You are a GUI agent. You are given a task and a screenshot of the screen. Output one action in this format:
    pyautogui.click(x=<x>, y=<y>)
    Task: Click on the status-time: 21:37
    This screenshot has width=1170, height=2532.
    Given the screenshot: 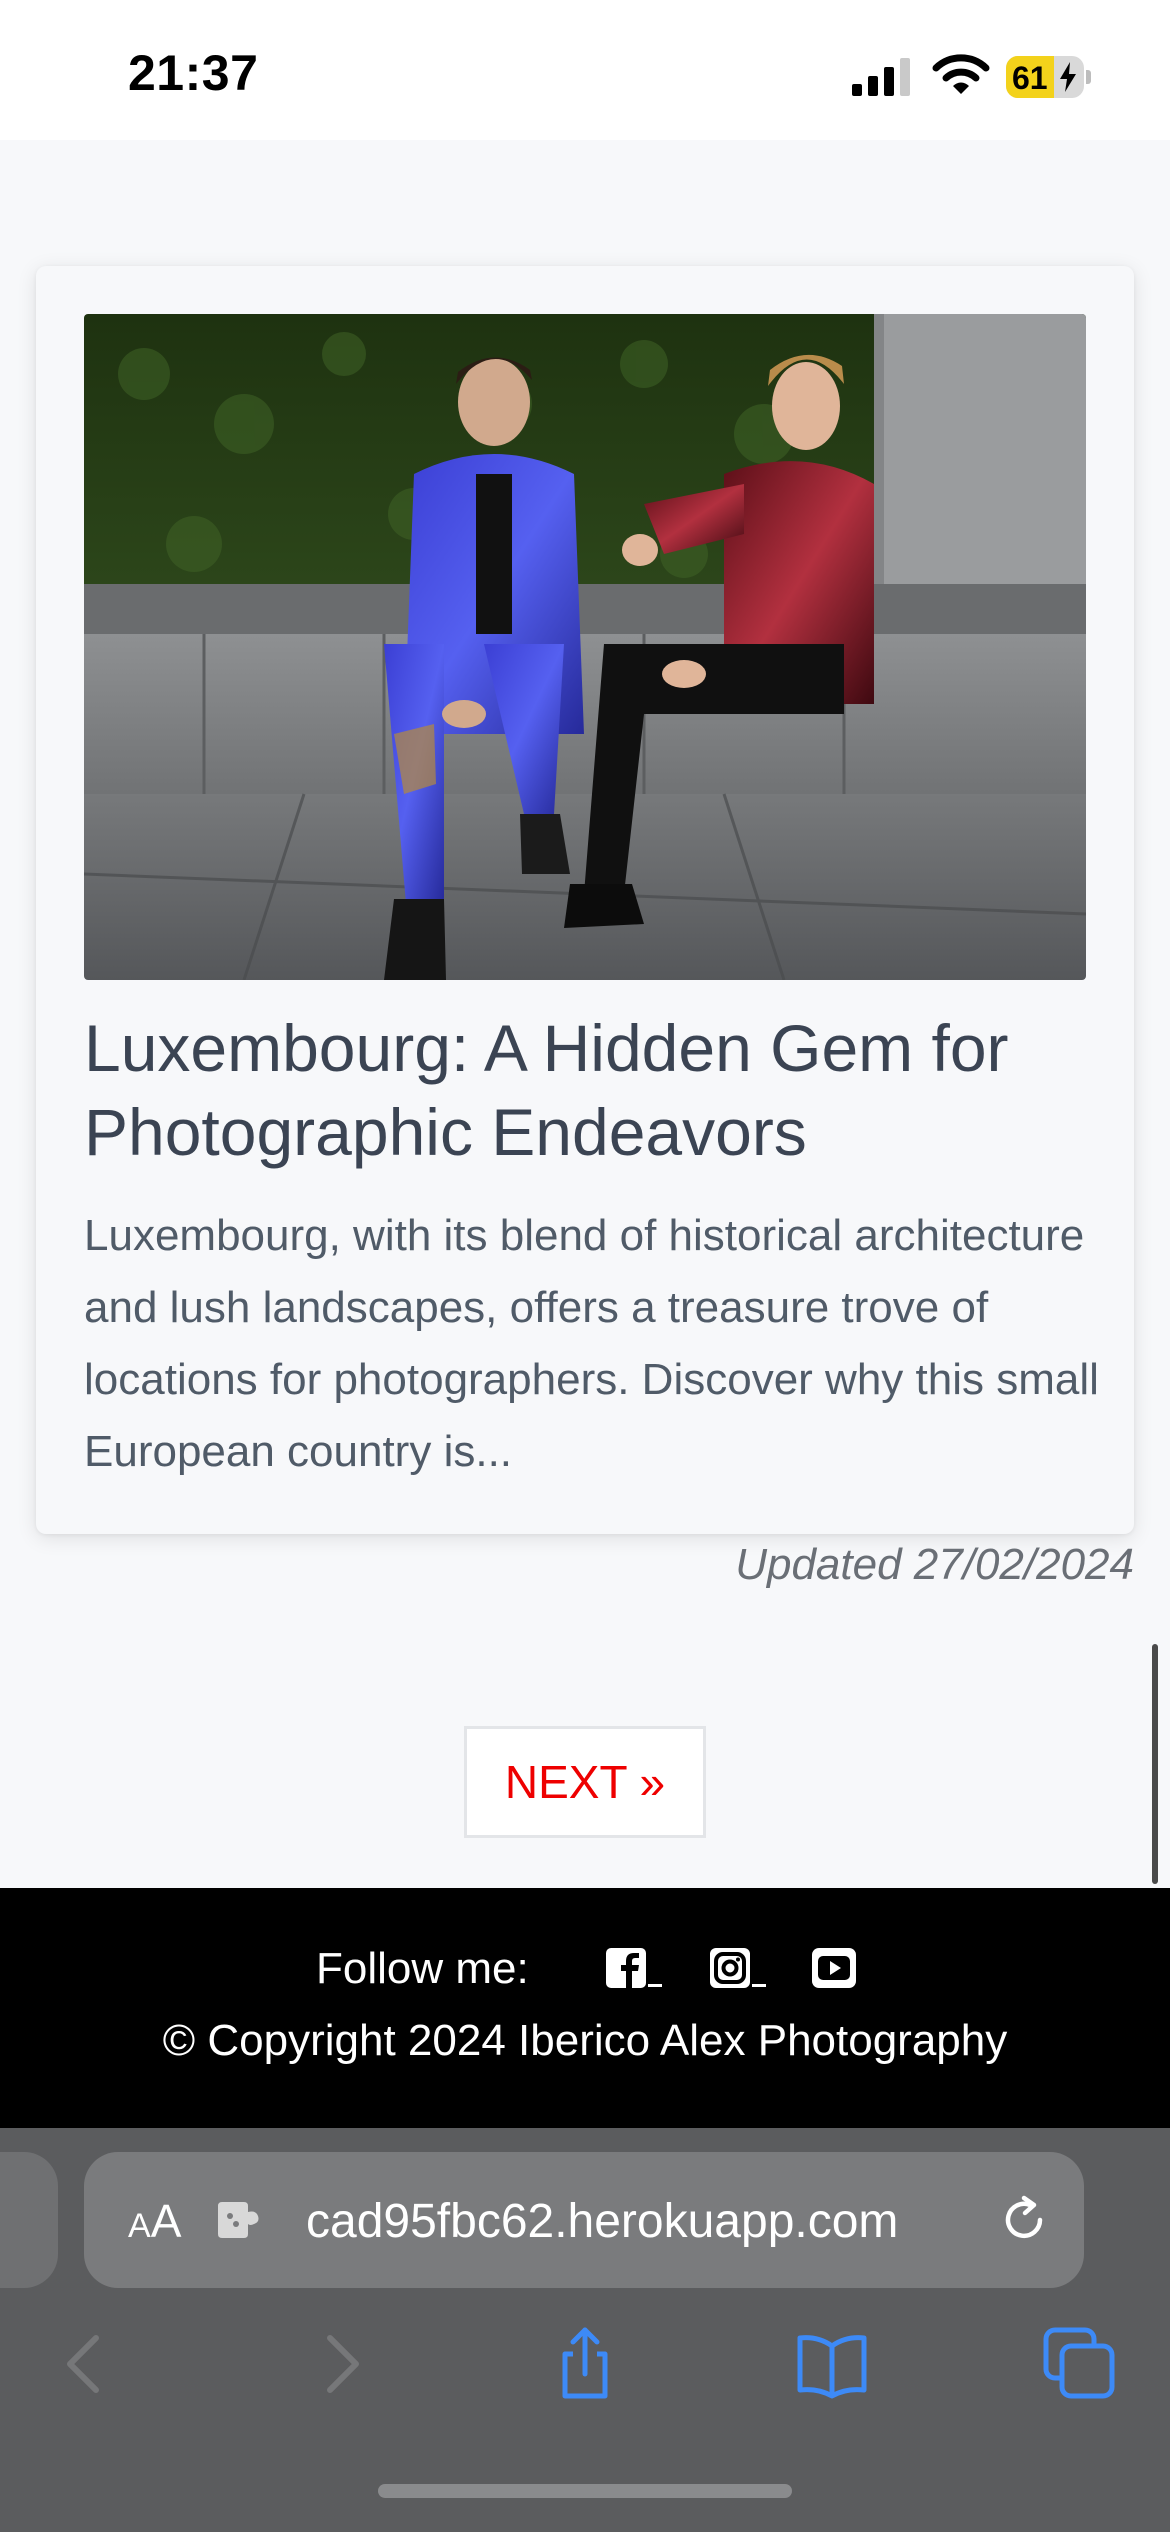 What is the action you would take?
    pyautogui.click(x=193, y=73)
    